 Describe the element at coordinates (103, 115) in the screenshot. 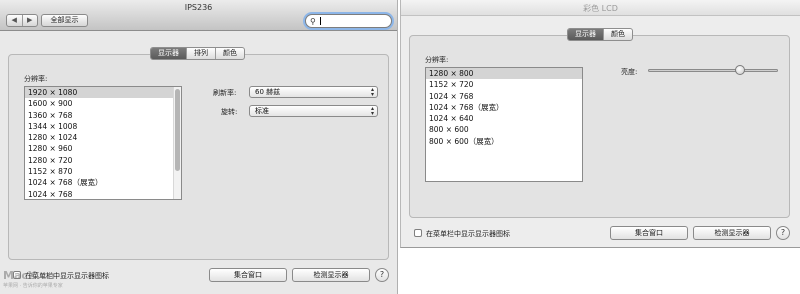

I see `resolution-option: 1360 × 768` at that location.